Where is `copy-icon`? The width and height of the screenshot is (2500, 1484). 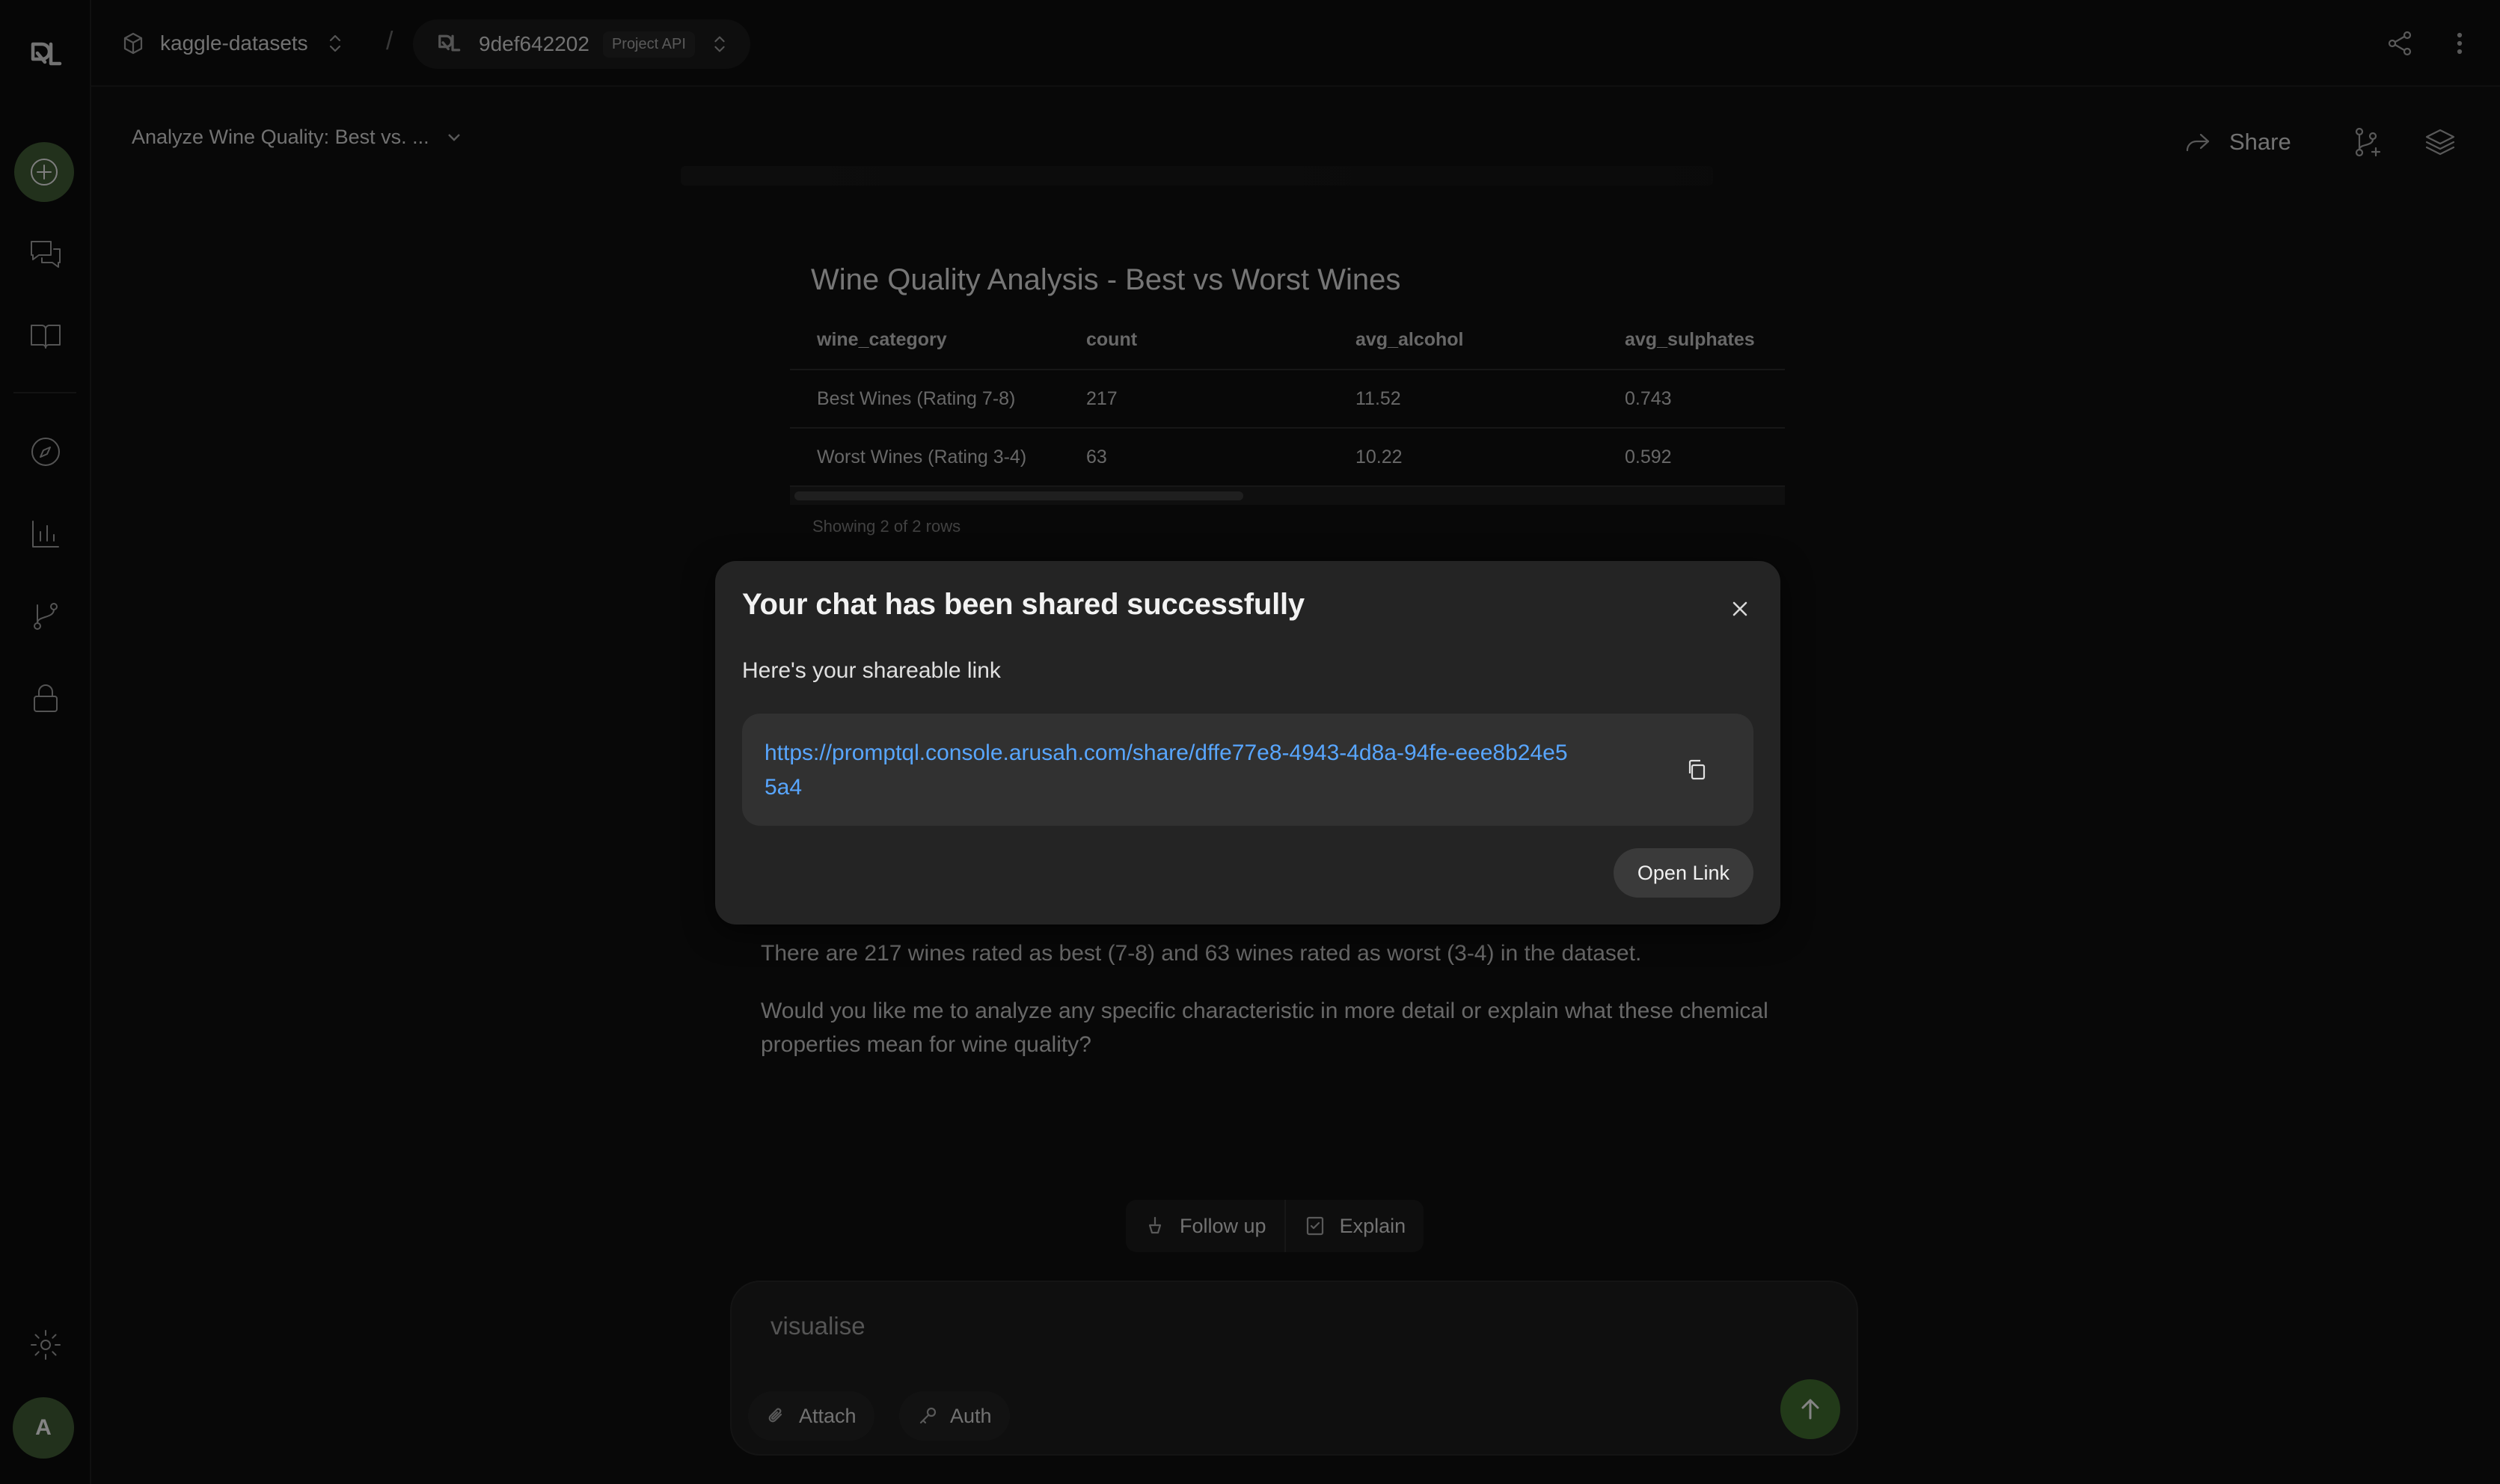 copy-icon is located at coordinates (1697, 769).